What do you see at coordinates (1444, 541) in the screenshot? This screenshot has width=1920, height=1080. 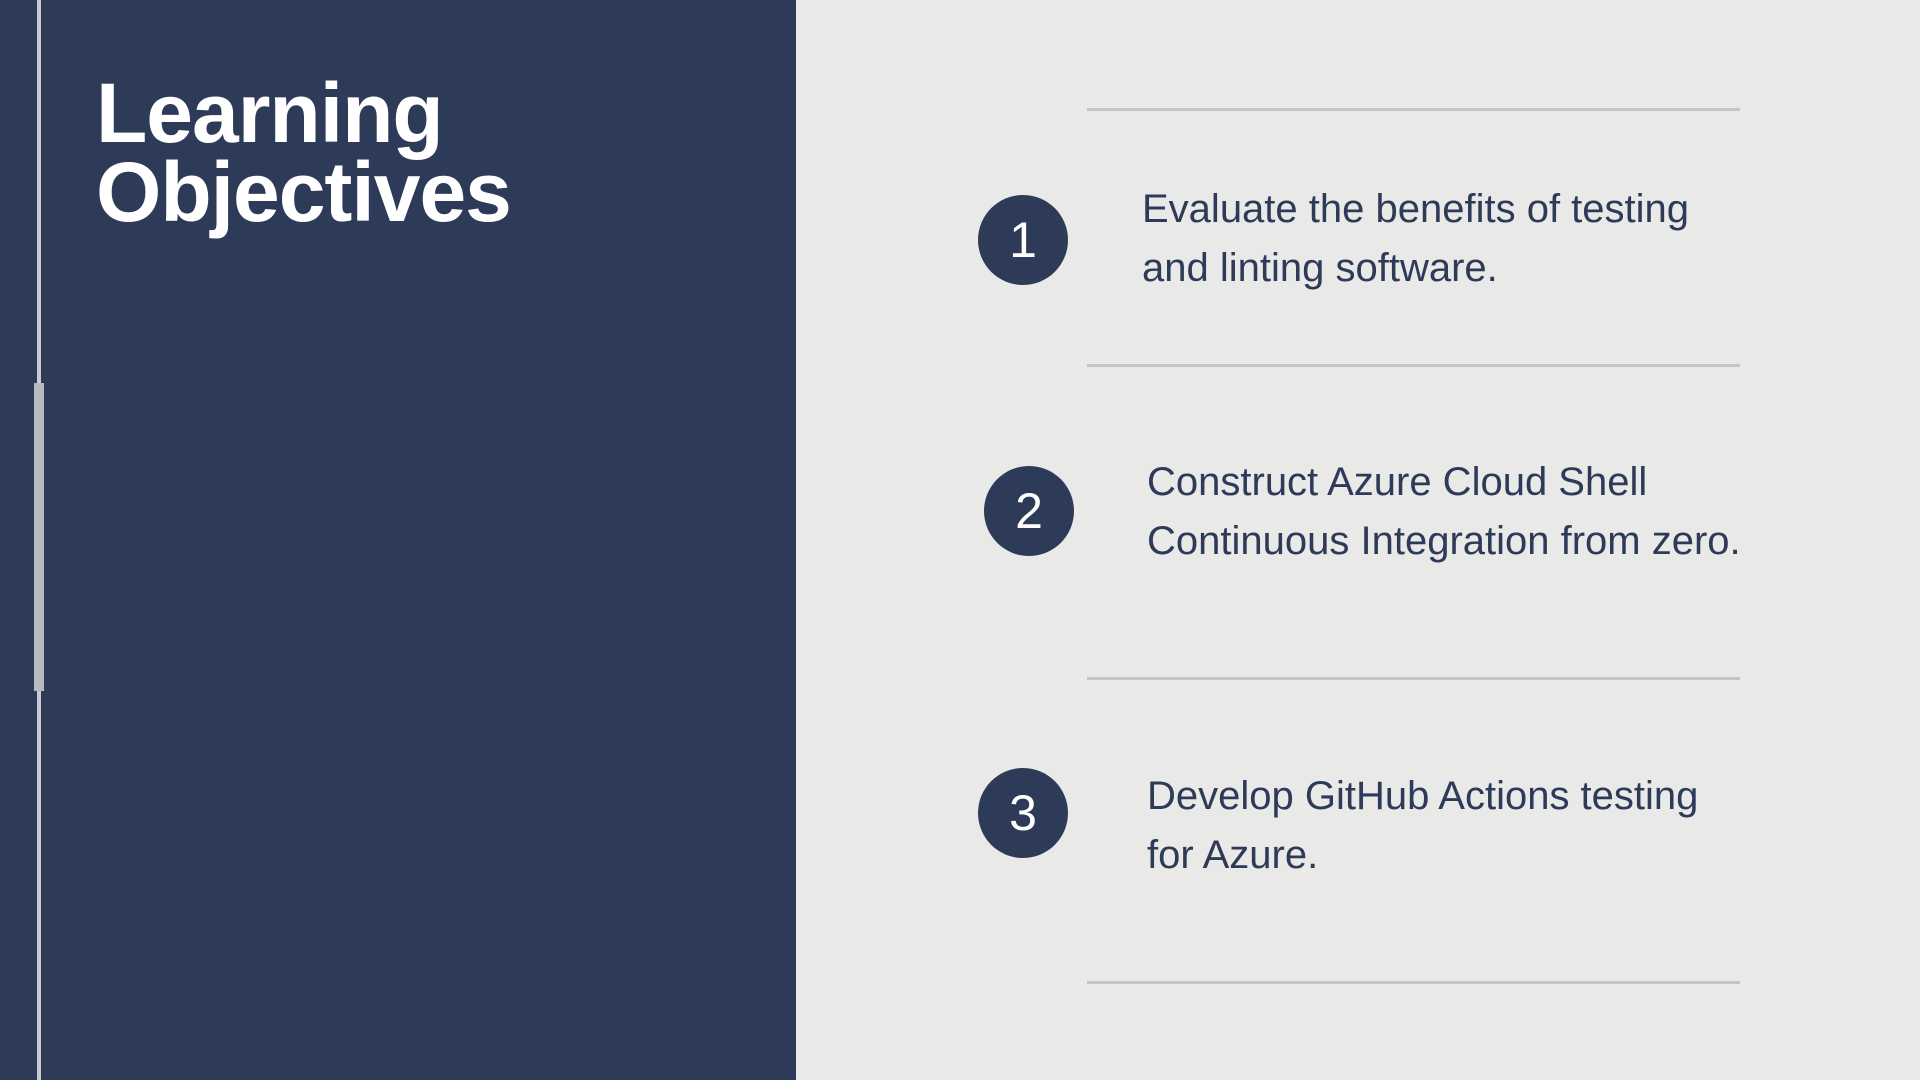 I see `objective-2-line-2: Continuous Integration from zero.` at bounding box center [1444, 541].